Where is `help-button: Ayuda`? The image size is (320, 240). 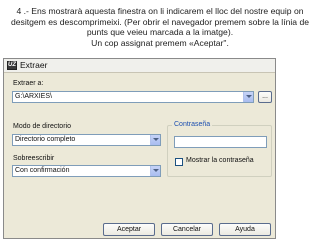
help-button: Ayuda is located at coordinates (245, 229).